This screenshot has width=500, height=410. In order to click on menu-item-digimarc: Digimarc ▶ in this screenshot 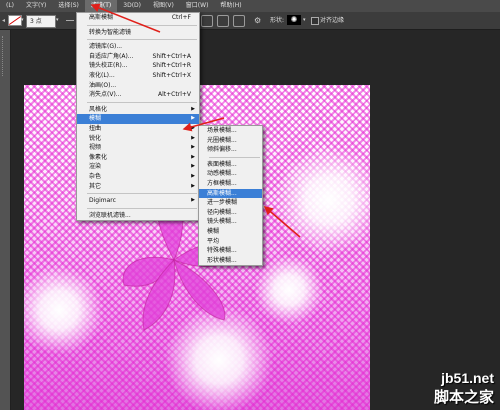, I will do `click(138, 201)`.